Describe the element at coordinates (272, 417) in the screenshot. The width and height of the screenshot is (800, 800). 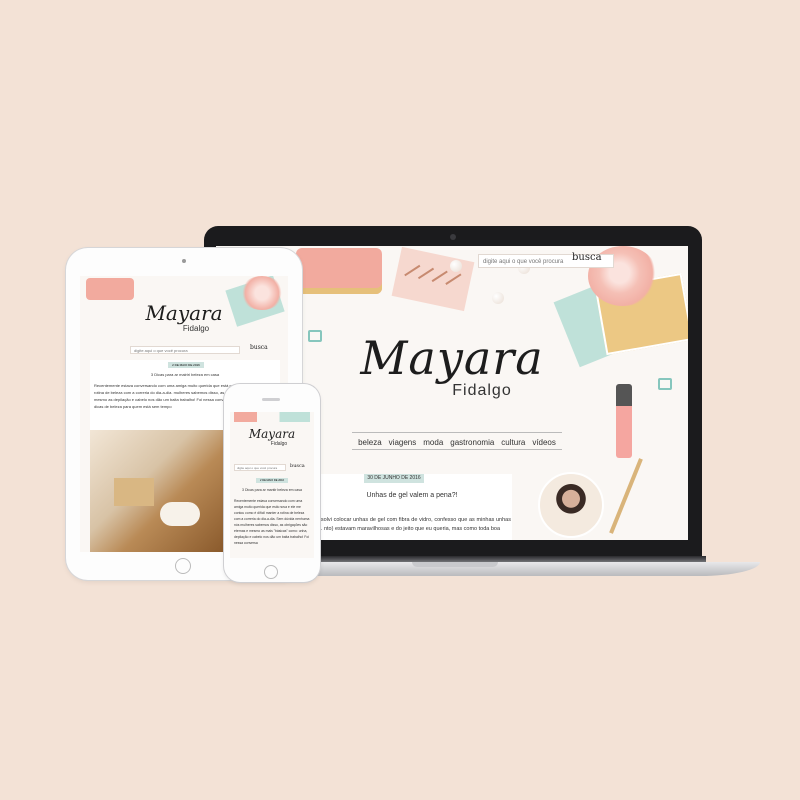
I see `header-decoration` at that location.